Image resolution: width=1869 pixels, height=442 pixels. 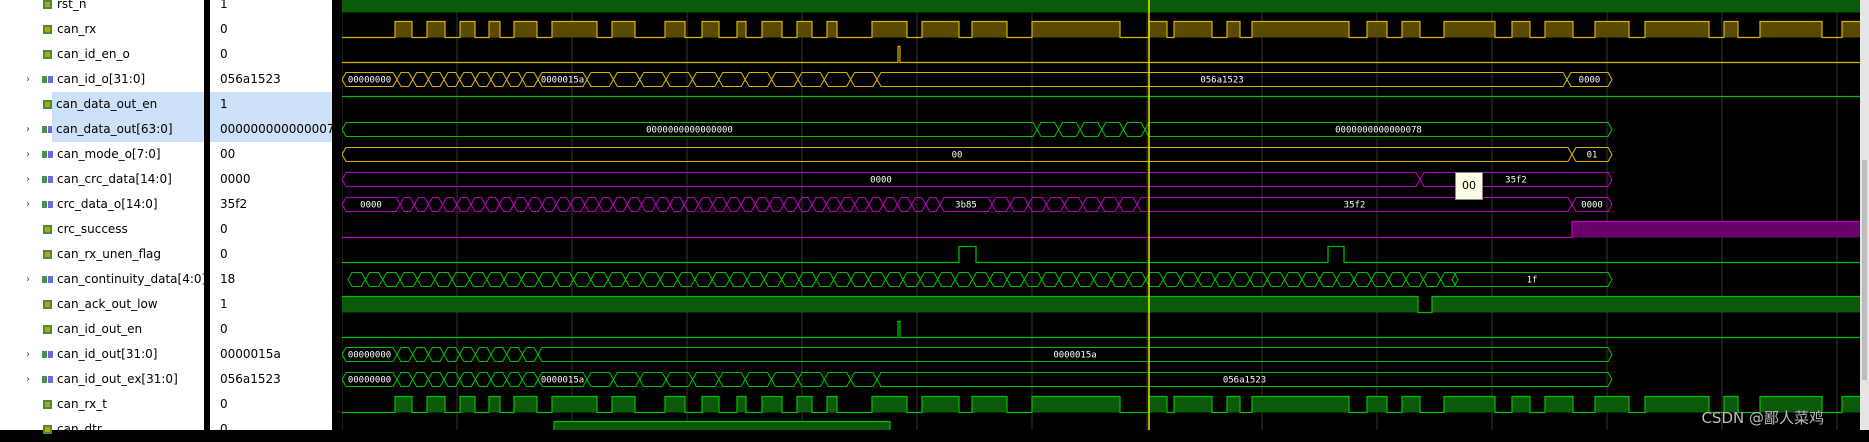 What do you see at coordinates (117, 379) in the screenshot?
I see `signal-name: can_id_out_ex[31:0]` at bounding box center [117, 379].